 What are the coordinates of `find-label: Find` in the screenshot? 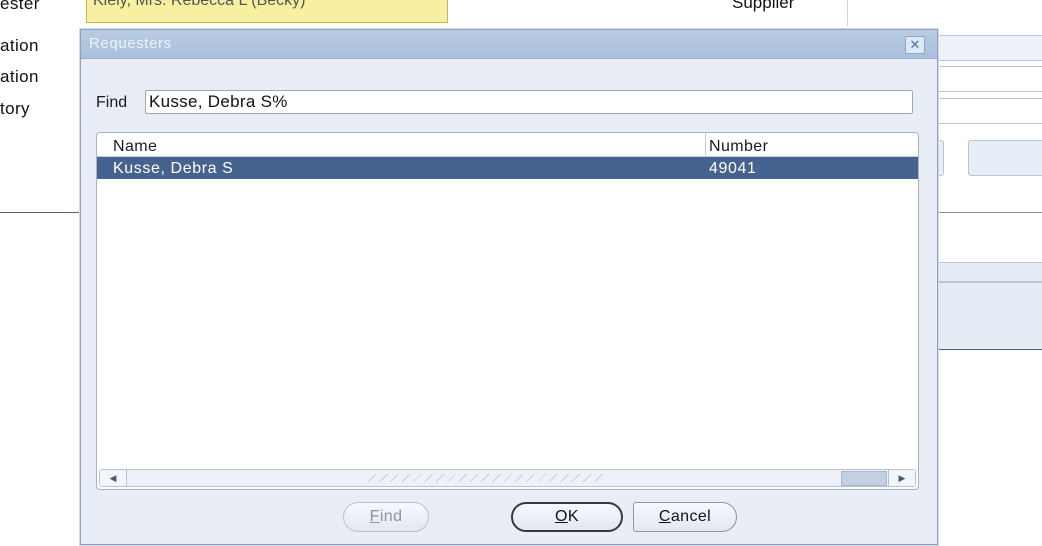 It's located at (112, 102).